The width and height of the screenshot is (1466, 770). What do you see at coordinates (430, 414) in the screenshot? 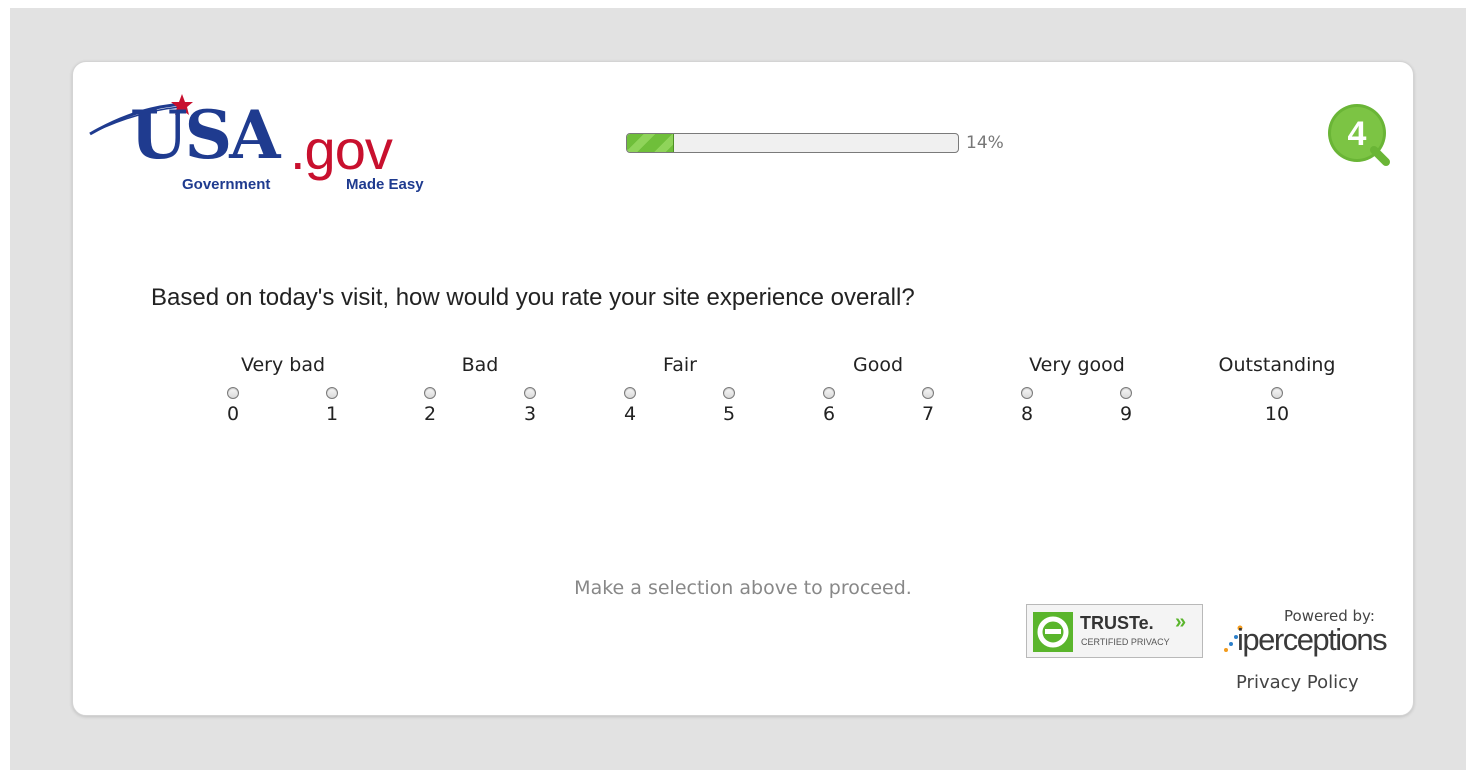
I see `rating-value: 2` at bounding box center [430, 414].